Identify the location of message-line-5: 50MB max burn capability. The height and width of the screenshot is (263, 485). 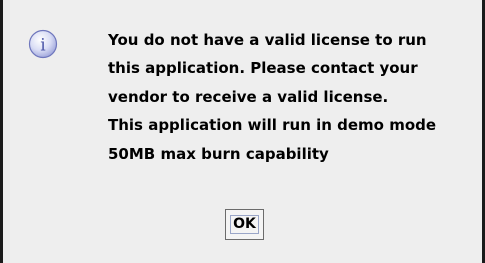
(218, 153).